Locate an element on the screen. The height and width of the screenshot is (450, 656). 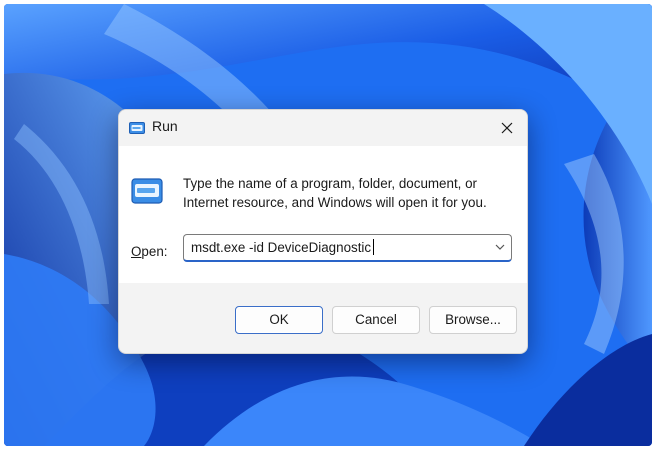
close-button is located at coordinates (507, 128).